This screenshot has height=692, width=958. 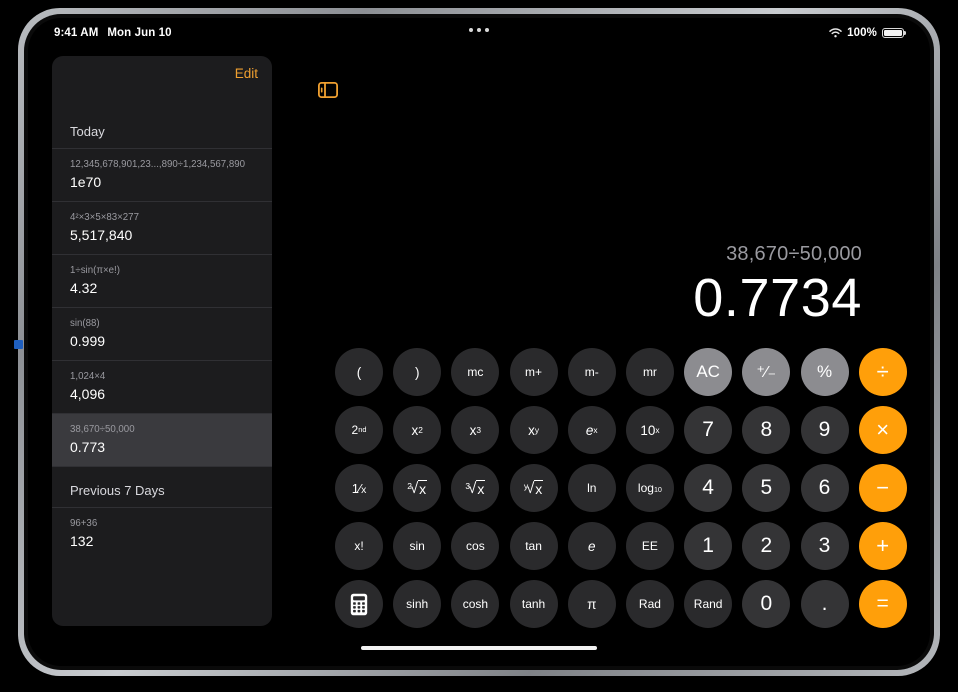 I want to click on history-expression: 4²×3×5×83×277, so click(x=104, y=217).